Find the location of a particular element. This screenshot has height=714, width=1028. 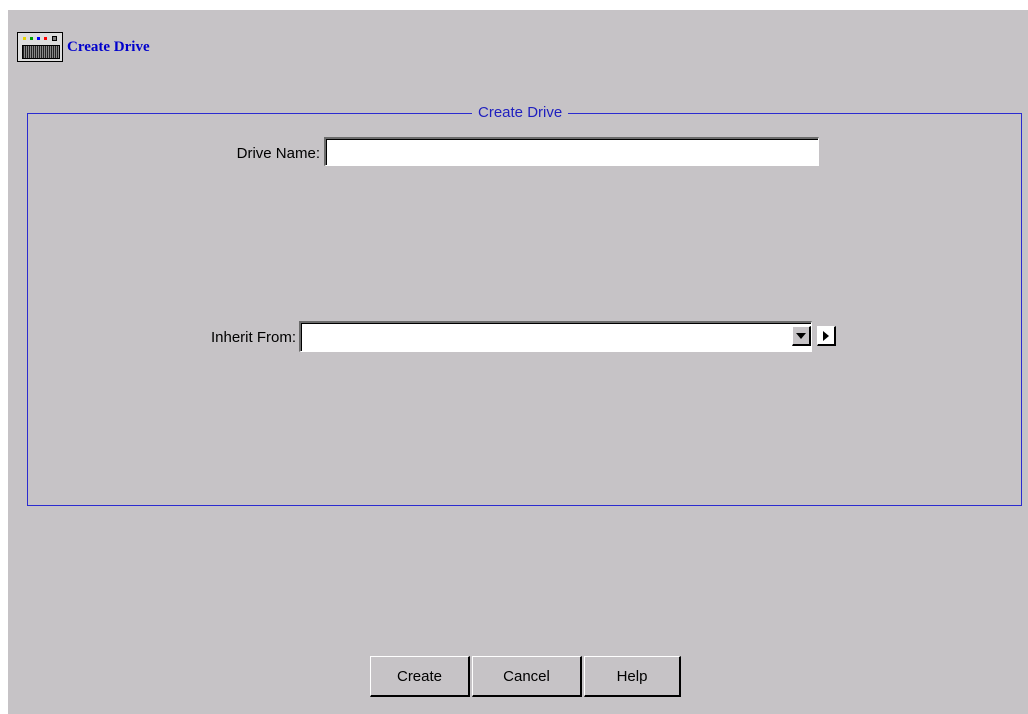

arrow-right-icon is located at coordinates (826, 335).